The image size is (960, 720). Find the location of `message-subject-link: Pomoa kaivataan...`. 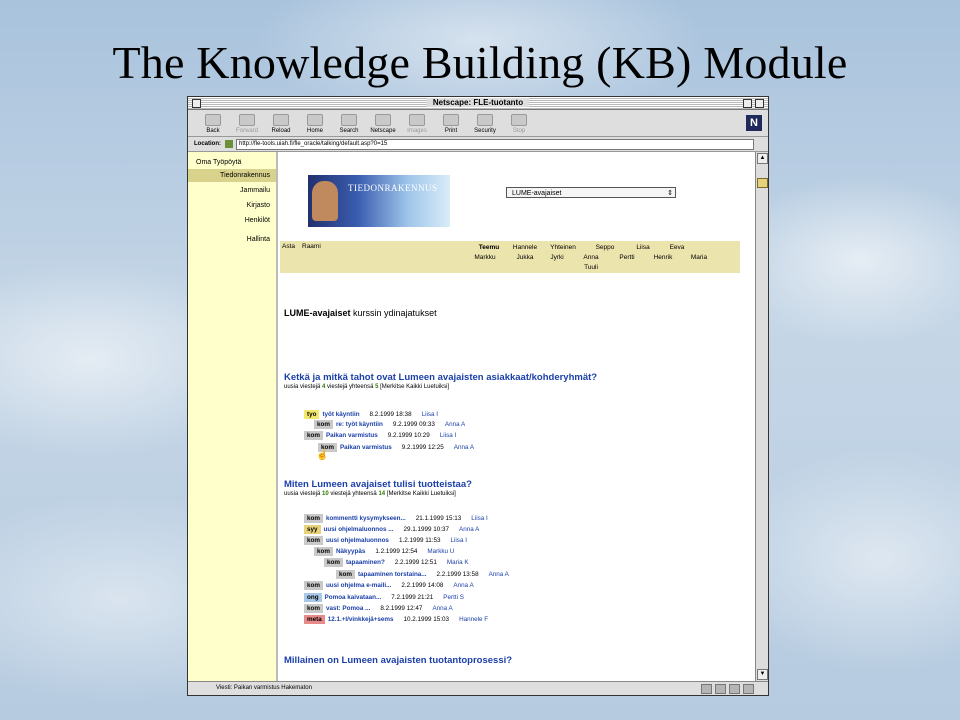

message-subject-link: Pomoa kaivataan... is located at coordinates (353, 597).